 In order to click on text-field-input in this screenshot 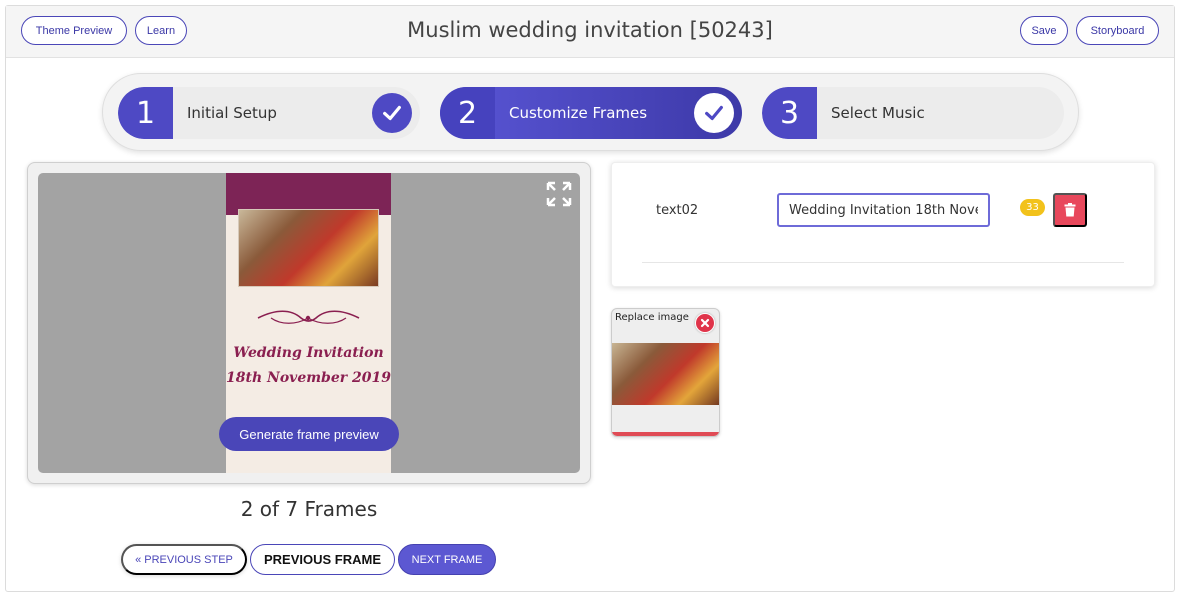, I will do `click(883, 210)`.